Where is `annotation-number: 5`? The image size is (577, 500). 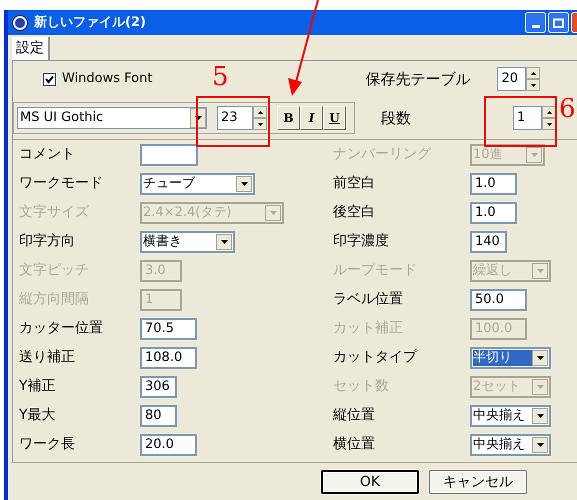 annotation-number: 5 is located at coordinates (220, 77).